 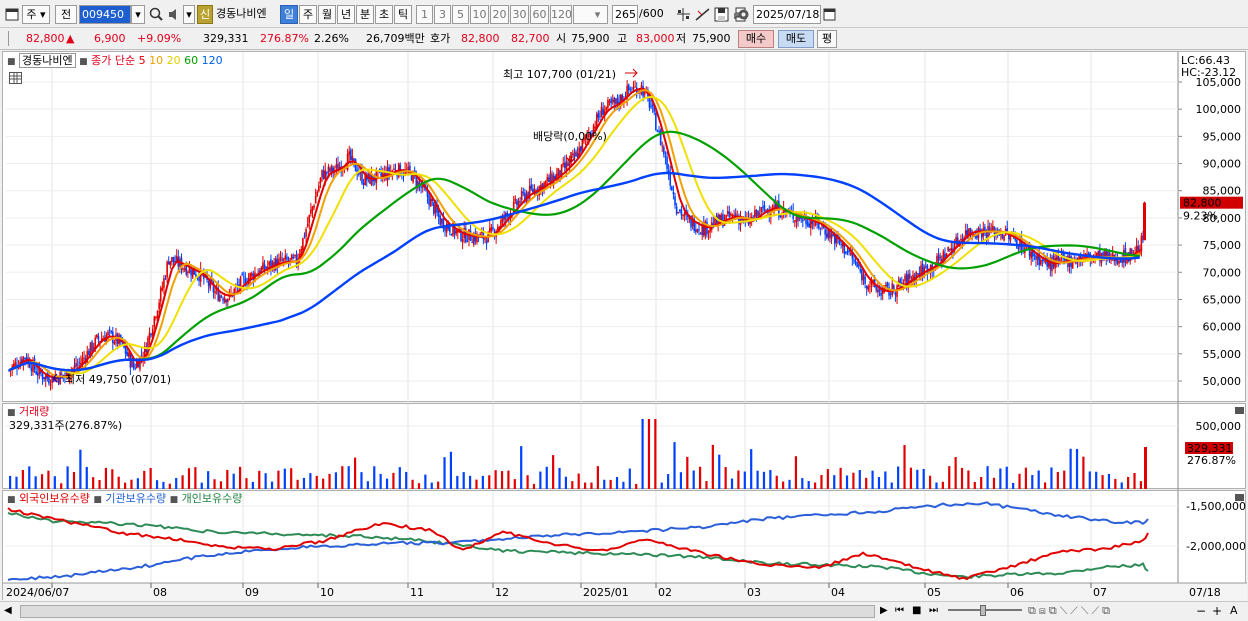 I want to click on legend-individual: 개인보유수량, so click(x=212, y=498).